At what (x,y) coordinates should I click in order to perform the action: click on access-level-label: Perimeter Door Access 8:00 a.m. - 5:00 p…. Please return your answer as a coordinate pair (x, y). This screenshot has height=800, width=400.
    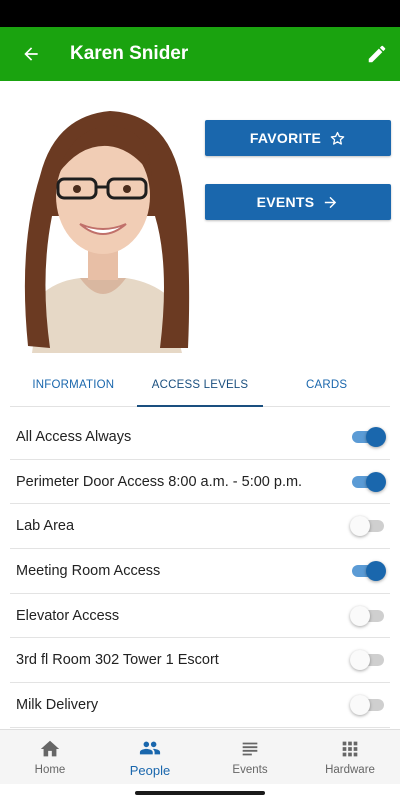
    Looking at the image, I should click on (159, 481).